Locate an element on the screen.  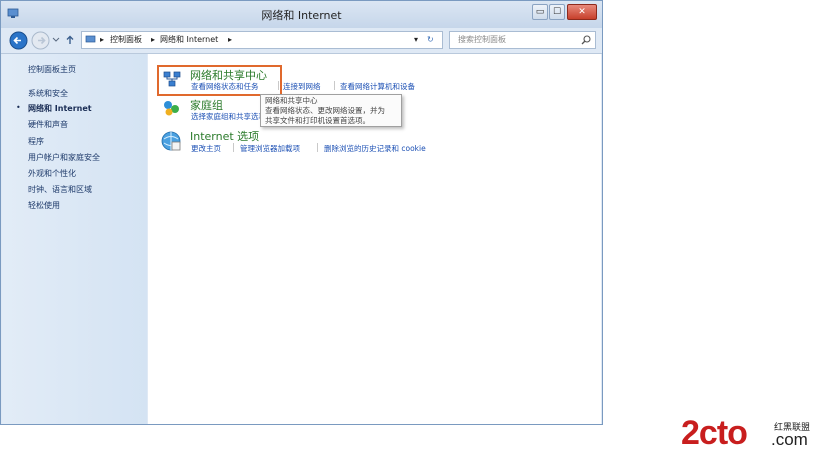
manage-addons-link: 管理浏览器加载项 is located at coordinates (270, 148).